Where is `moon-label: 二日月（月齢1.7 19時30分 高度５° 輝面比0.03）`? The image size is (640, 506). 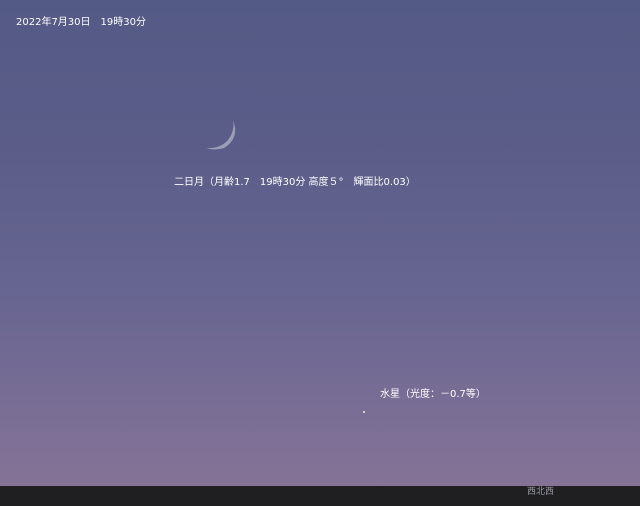
moon-label: 二日月（月齢1.7 19時30分 高度５° 輝面比0.03） is located at coordinates (295, 182).